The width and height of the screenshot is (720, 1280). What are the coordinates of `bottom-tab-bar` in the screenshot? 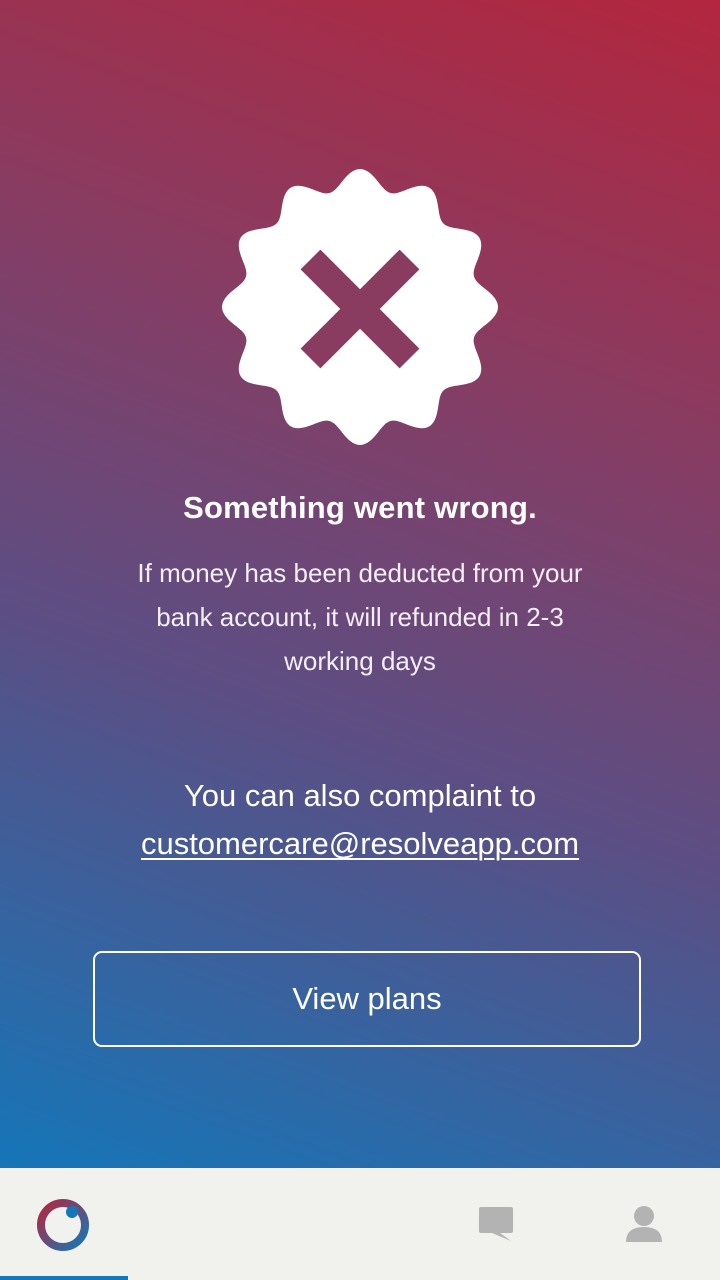 It's located at (360, 1224).